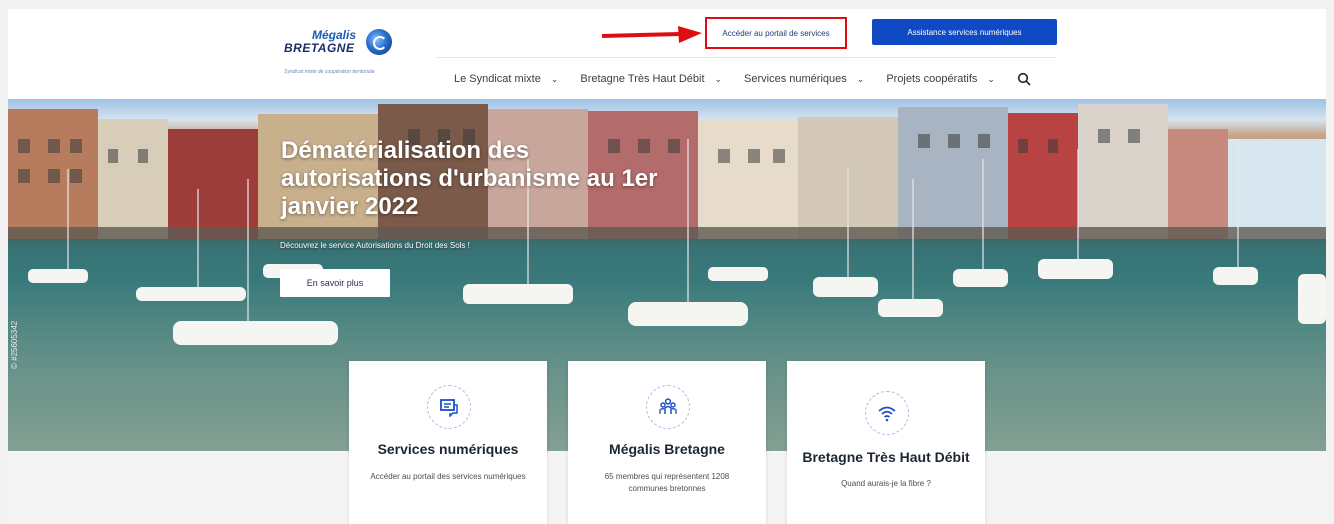 The height and width of the screenshot is (524, 1334). I want to click on assistance-button: Assistance services numériques, so click(964, 32).